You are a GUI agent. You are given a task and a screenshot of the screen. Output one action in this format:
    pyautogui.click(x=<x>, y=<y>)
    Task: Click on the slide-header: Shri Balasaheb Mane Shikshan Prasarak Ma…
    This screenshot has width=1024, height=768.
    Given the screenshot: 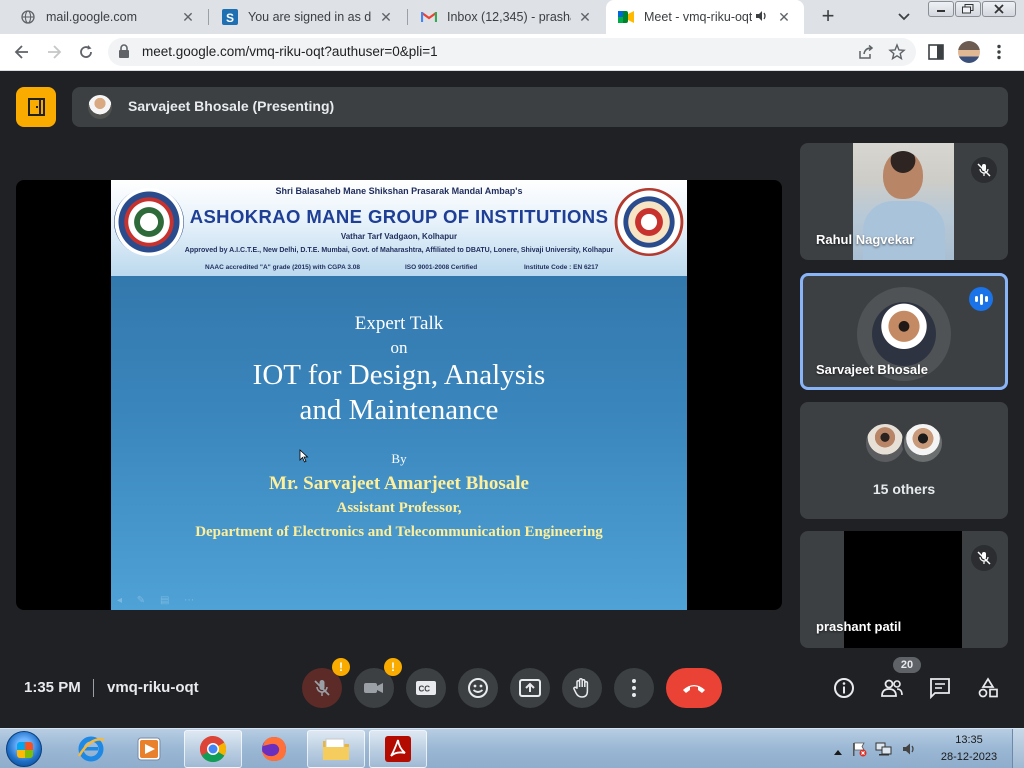 What is the action you would take?
    pyautogui.click(x=399, y=228)
    